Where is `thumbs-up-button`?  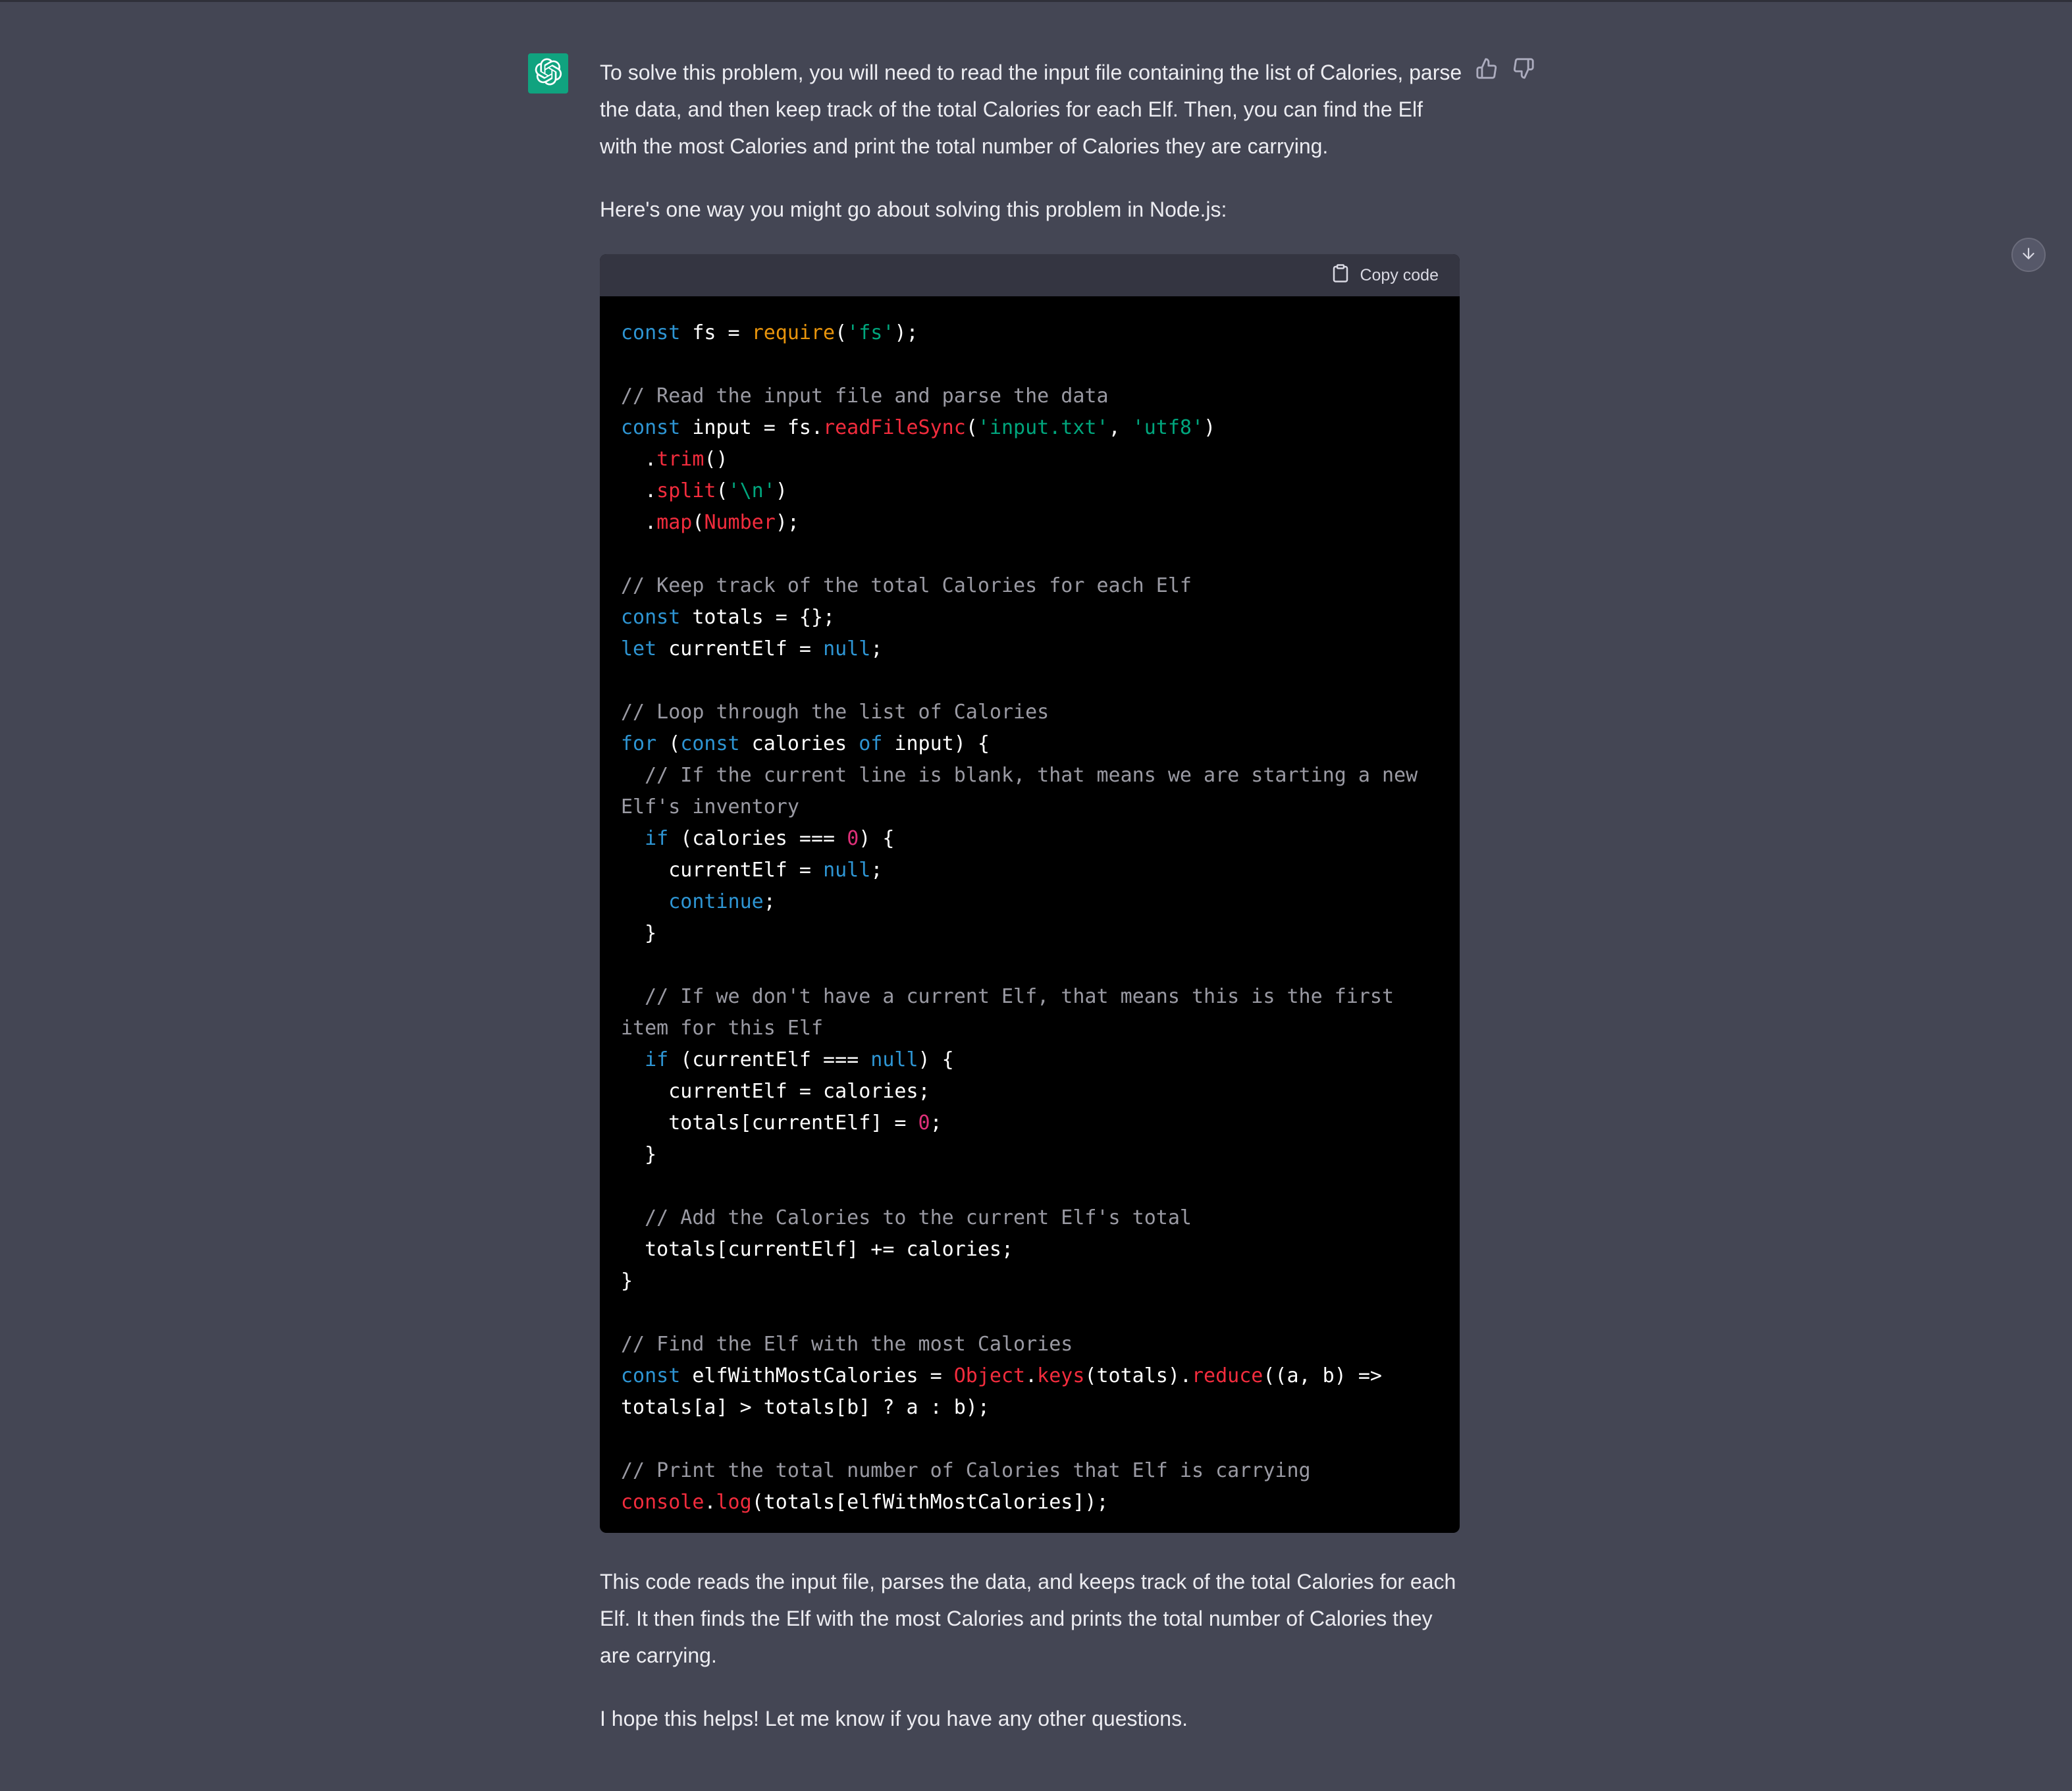
thumbs-up-button is located at coordinates (1487, 70).